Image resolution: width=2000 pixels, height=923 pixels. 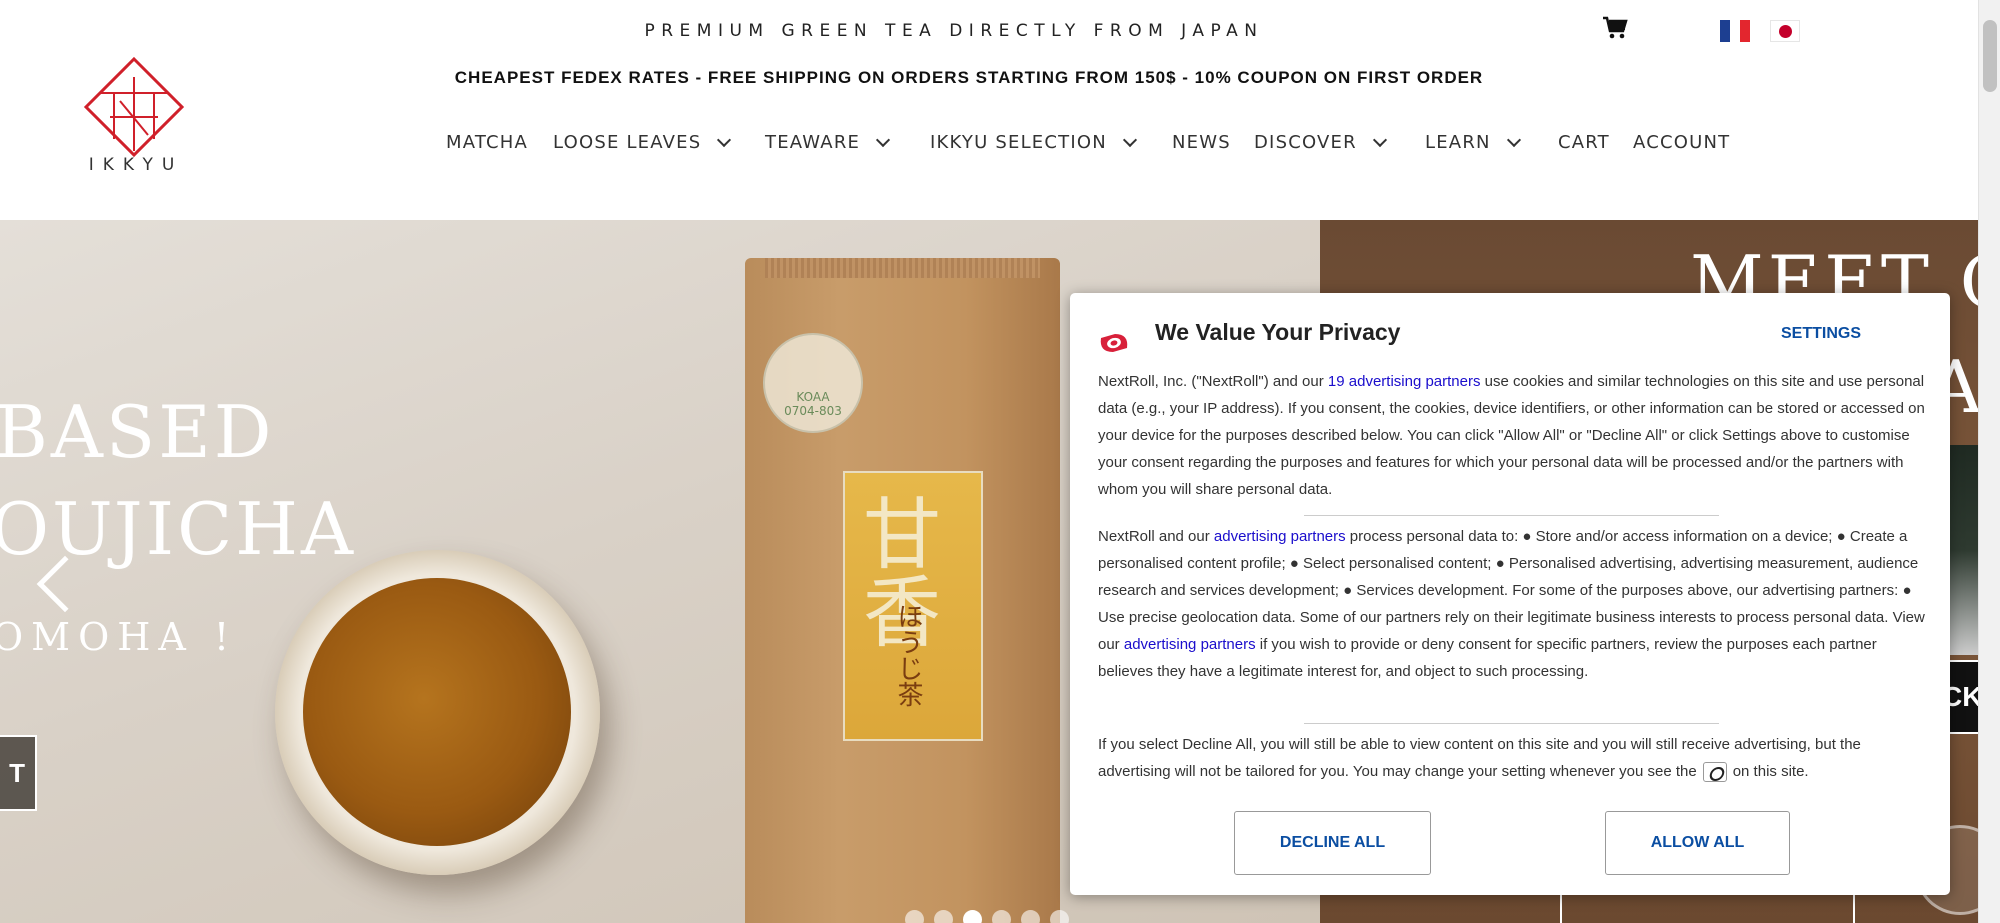 I want to click on nav-teaware: TEAWARE, so click(x=828, y=142).